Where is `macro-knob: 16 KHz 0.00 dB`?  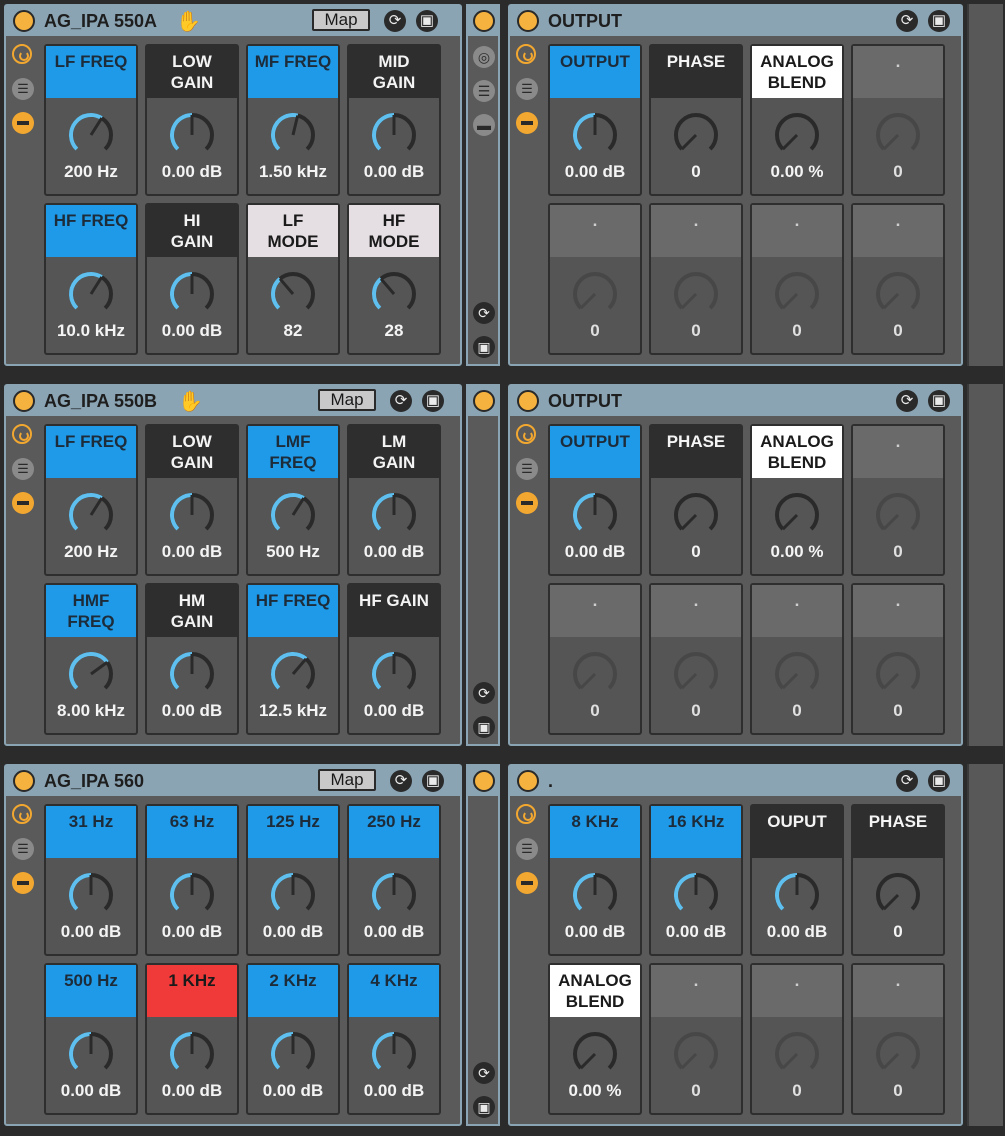
macro-knob: 16 KHz 0.00 dB is located at coordinates (696, 880).